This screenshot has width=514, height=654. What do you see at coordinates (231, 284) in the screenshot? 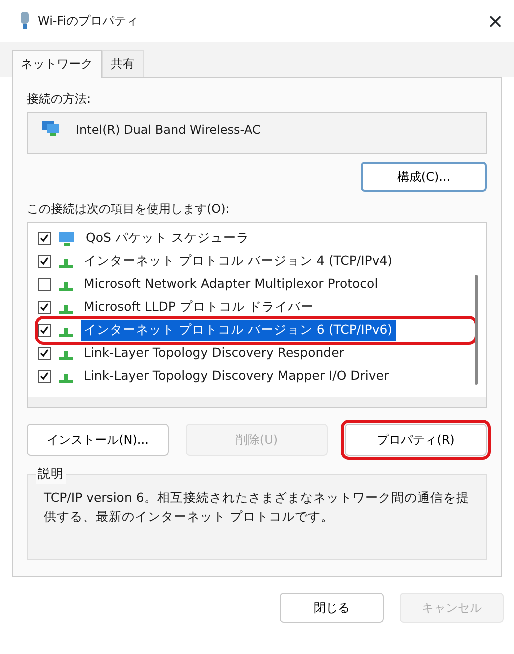
I see `item-label: Microsoft Network Adapter Multiplexor Protocol` at bounding box center [231, 284].